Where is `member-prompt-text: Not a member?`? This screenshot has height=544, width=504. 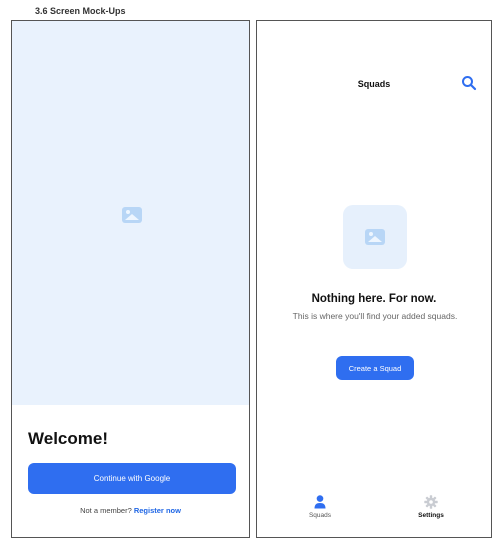 member-prompt-text: Not a member? is located at coordinates (106, 510).